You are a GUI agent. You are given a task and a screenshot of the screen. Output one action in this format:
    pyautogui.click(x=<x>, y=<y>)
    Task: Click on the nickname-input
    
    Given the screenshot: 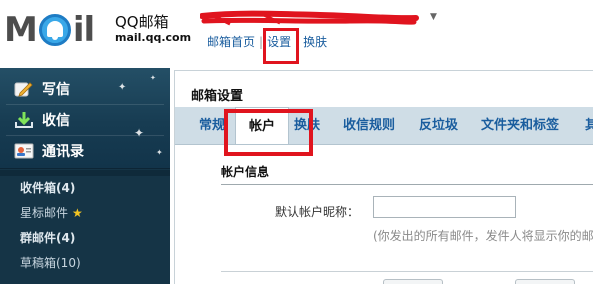 What is the action you would take?
    pyautogui.click(x=444, y=207)
    